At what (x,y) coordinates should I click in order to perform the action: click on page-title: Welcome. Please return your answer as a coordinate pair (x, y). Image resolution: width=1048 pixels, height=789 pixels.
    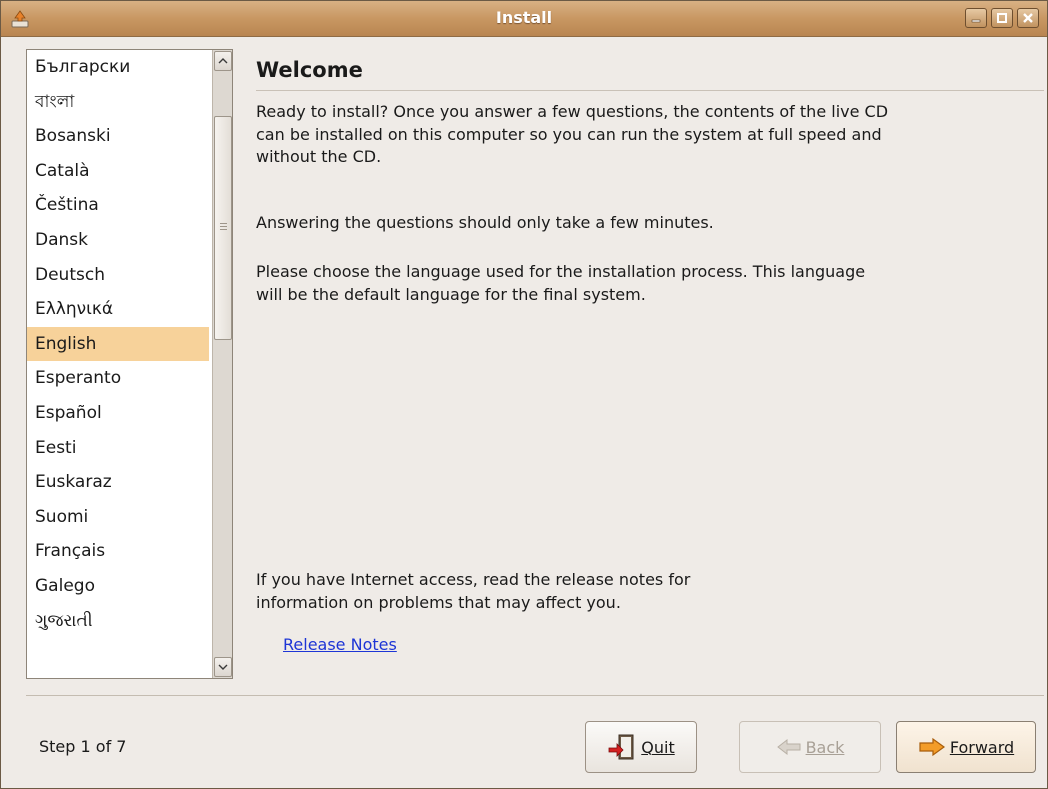
    Looking at the image, I should click on (309, 70).